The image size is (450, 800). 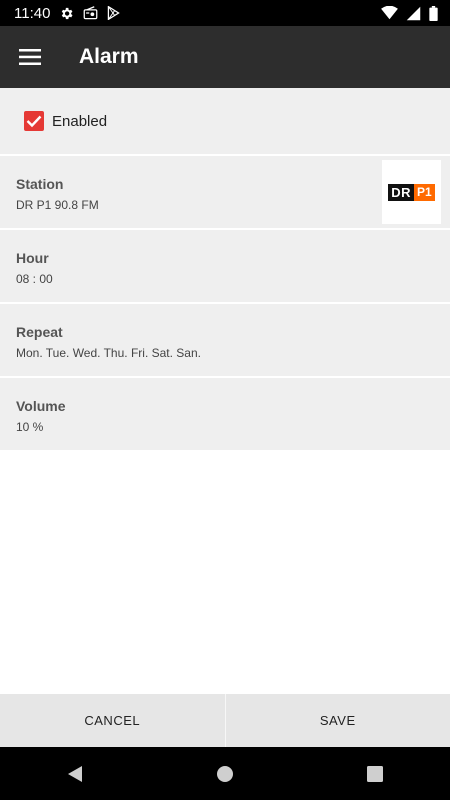 What do you see at coordinates (411, 192) in the screenshot?
I see `station-logo: DR P1` at bounding box center [411, 192].